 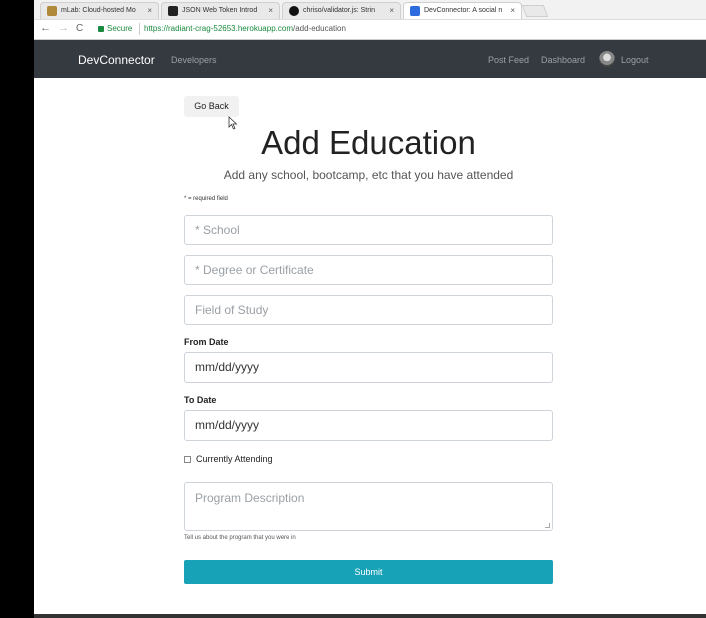 I want to click on submit-button: Submit, so click(x=368, y=572).